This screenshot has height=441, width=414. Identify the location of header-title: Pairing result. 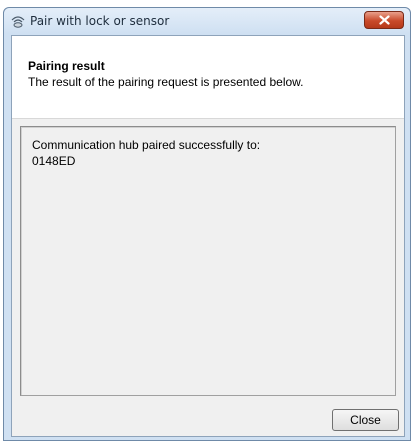
(66, 66).